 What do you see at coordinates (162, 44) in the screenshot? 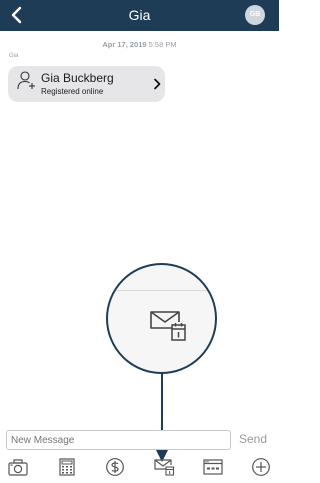
I see `message-time: 5:58 PM` at bounding box center [162, 44].